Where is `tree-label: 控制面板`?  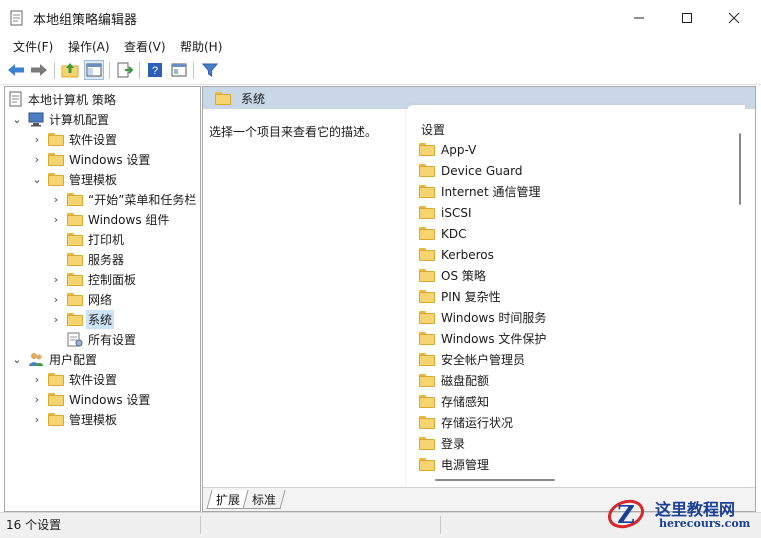
tree-label: 控制面板 is located at coordinates (112, 279).